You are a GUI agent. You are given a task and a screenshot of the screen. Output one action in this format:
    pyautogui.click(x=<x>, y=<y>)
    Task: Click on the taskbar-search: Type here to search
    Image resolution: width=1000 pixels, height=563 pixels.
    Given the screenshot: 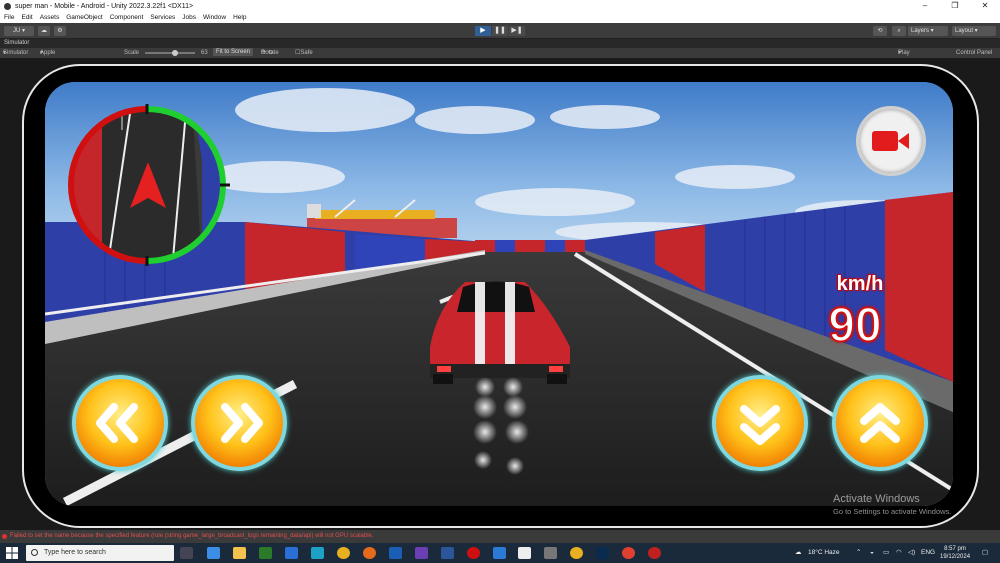 What is the action you would take?
    pyautogui.click(x=100, y=553)
    